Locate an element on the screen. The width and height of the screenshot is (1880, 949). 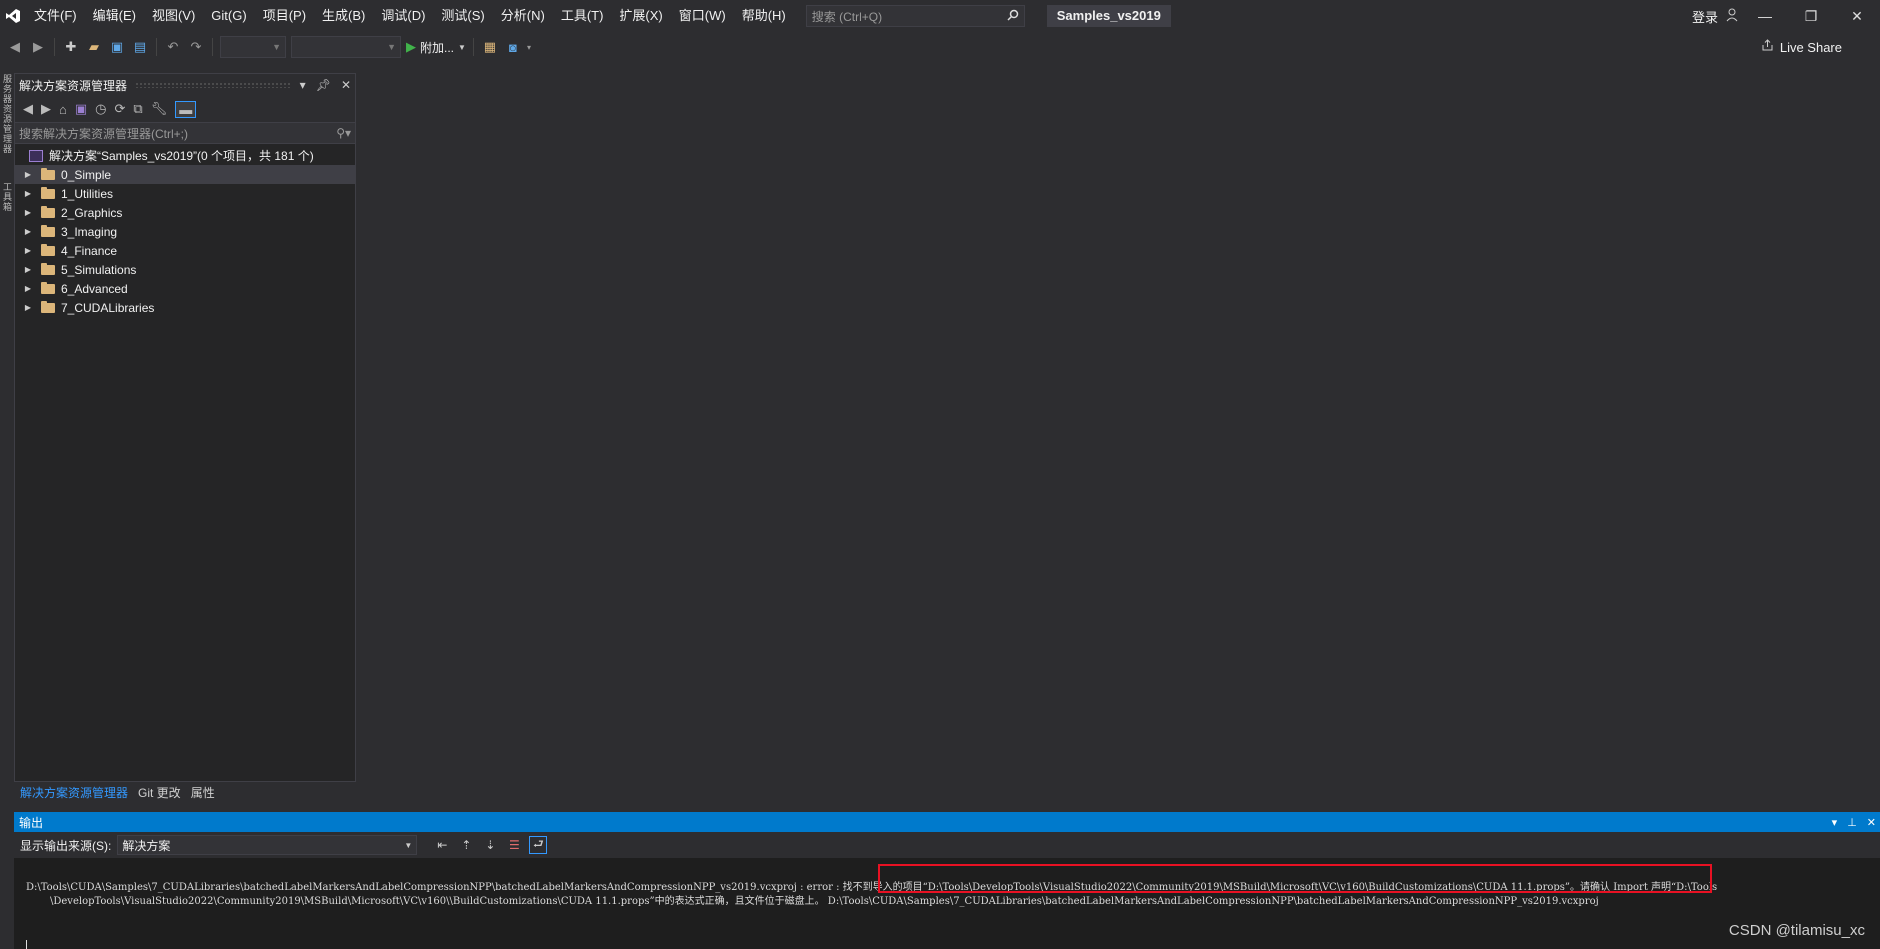
close-window-icon: ✕ is located at coordinates (1857, 16).